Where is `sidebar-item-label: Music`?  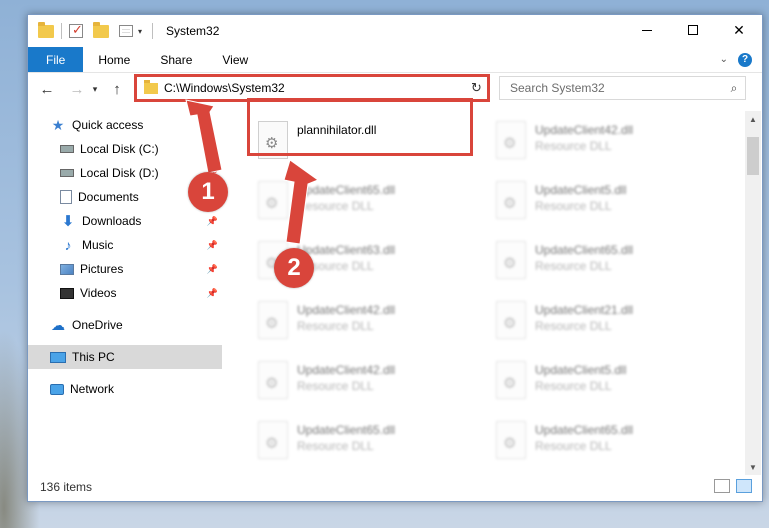
sidebar-item-label: Music is located at coordinates (98, 245).